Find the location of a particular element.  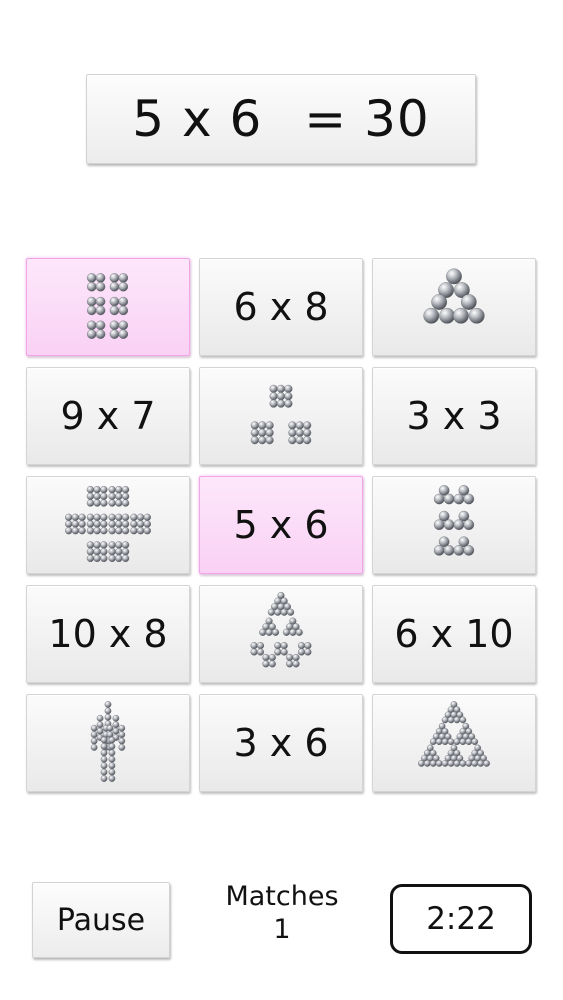

card-r2c1: 9 x 7 is located at coordinates (108, 416).